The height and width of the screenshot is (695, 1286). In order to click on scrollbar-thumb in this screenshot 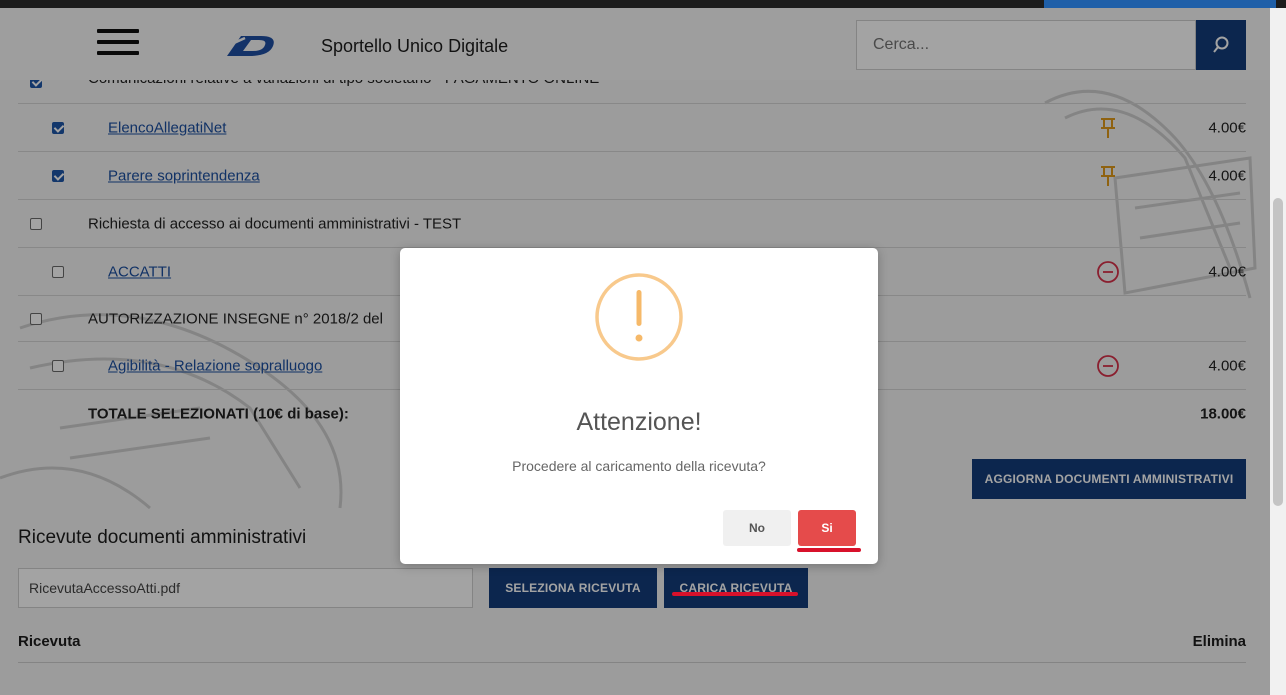, I will do `click(1278, 352)`.